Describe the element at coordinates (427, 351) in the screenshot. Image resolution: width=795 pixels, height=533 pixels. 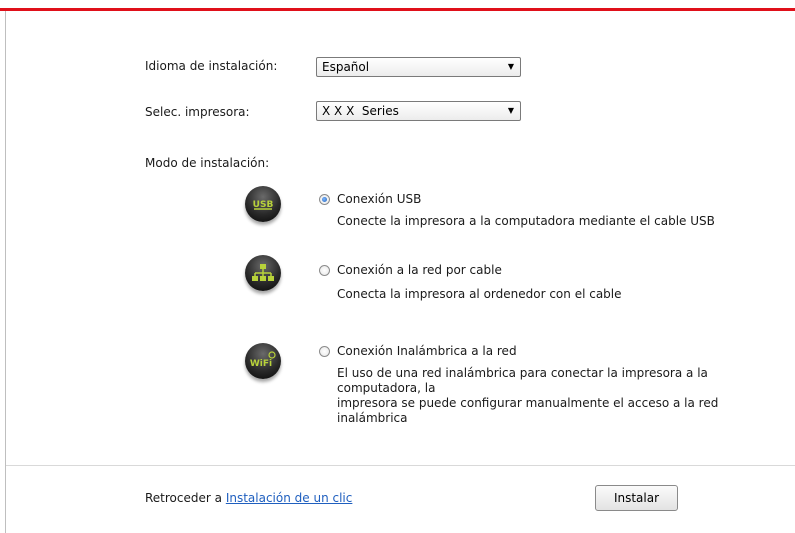
I see `wireless-network-option-title: Conexión Inalámbrica a la red` at that location.